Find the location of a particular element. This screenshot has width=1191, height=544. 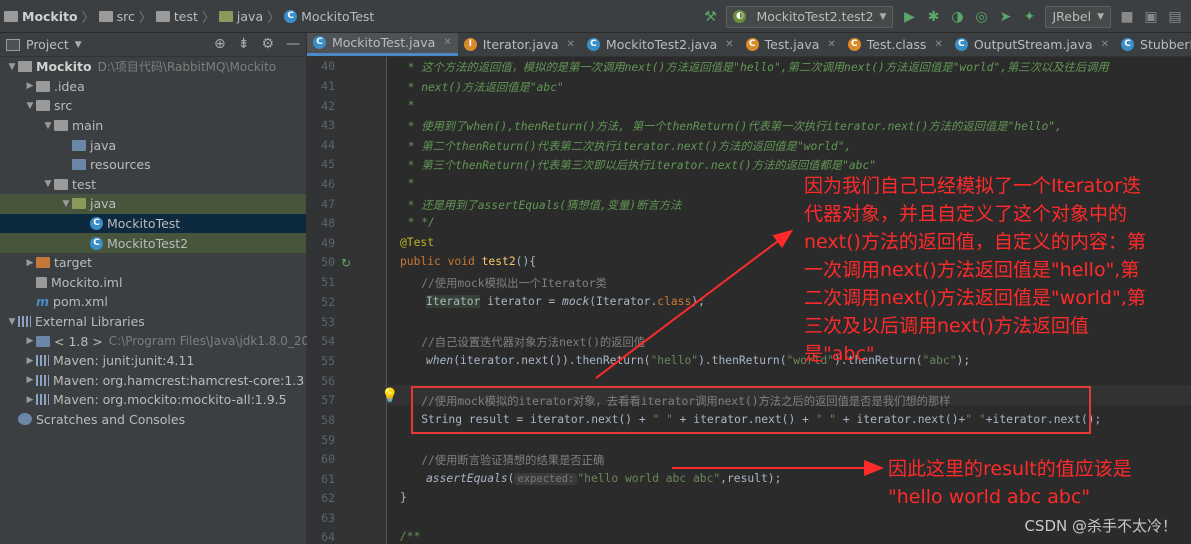

tree-item: ▶ target is located at coordinates (153, 263).